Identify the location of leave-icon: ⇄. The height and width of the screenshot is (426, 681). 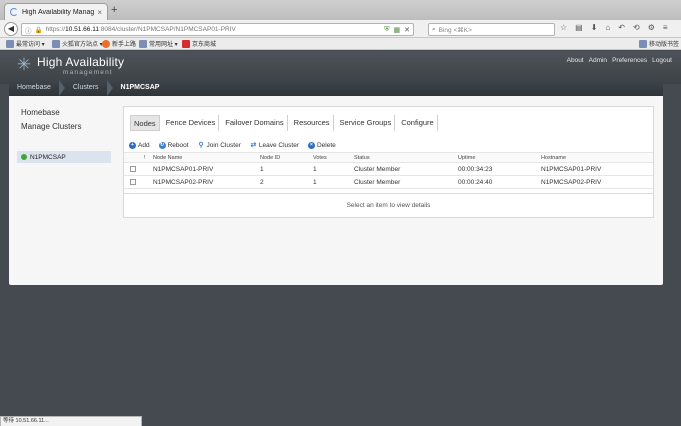
(253, 145).